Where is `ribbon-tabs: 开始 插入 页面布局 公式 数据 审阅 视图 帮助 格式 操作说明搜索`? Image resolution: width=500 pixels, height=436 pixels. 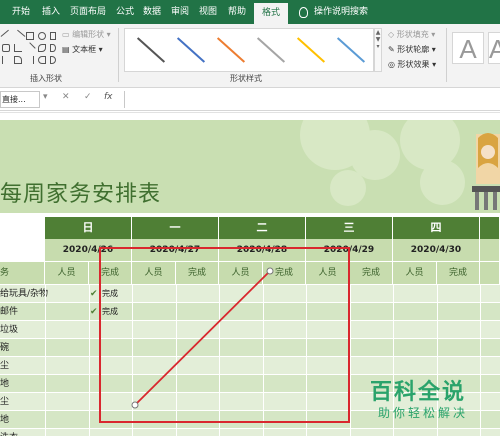 ribbon-tabs: 开始 插入 页面布局 公式 数据 审阅 视图 帮助 格式 操作说明搜索 is located at coordinates (250, 12).